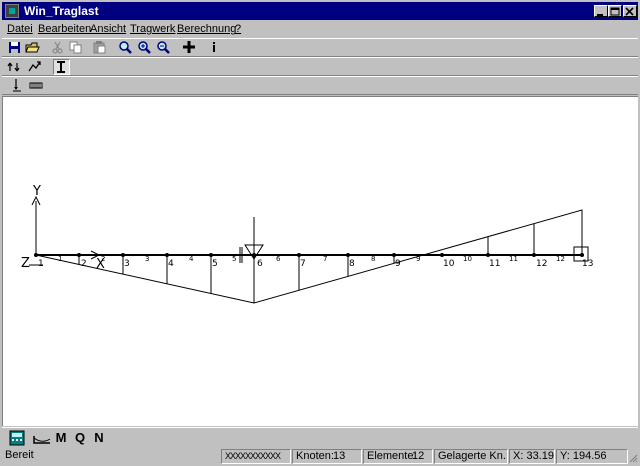 The width and height of the screenshot is (640, 466). I want to click on support-tool-icon, so click(17, 85).